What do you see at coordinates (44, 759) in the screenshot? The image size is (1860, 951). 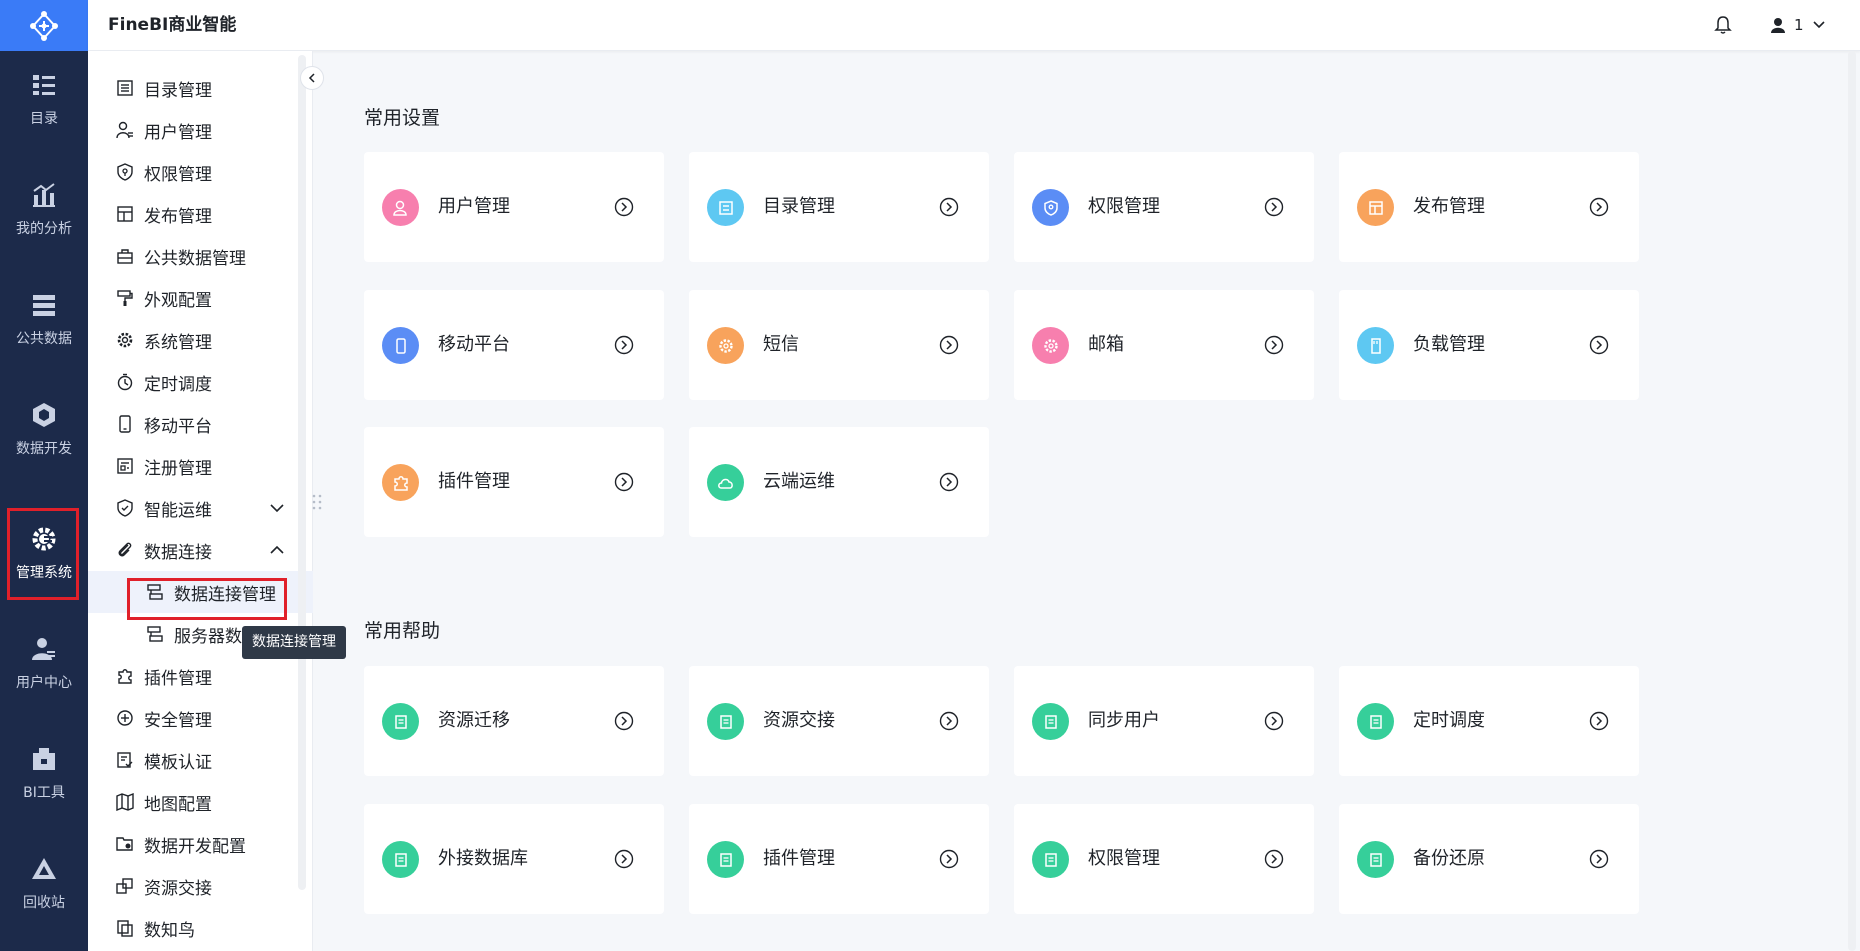 I see `toolbox-icon` at bounding box center [44, 759].